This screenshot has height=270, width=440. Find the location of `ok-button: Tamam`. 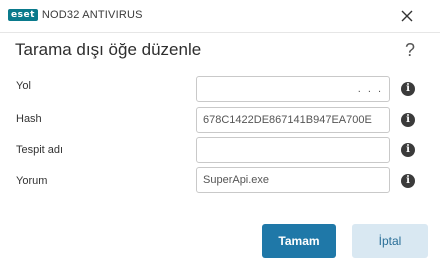

ok-button: Tamam is located at coordinates (299, 241).